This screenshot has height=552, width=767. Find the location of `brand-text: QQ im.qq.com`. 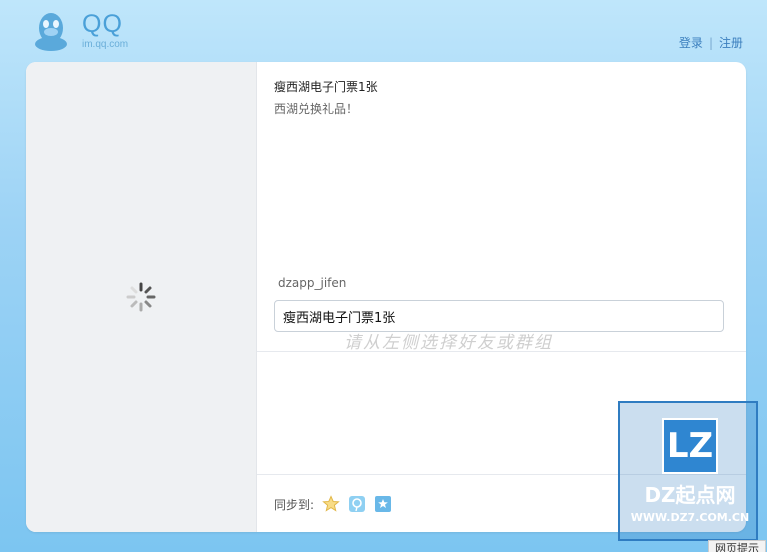

brand-text: QQ im.qq.com is located at coordinates (105, 31).